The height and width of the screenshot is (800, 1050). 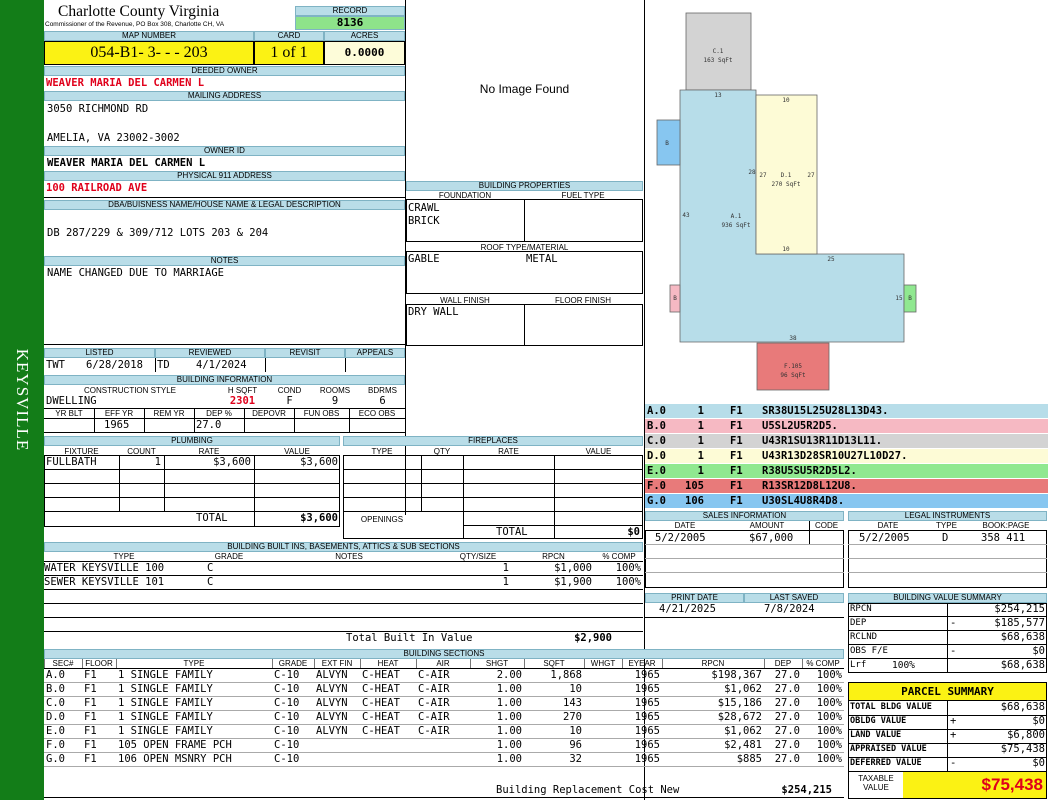 What do you see at coordinates (886, 763) in the screenshot?
I see `parcel-label: DEFERRED VALUE` at bounding box center [886, 763].